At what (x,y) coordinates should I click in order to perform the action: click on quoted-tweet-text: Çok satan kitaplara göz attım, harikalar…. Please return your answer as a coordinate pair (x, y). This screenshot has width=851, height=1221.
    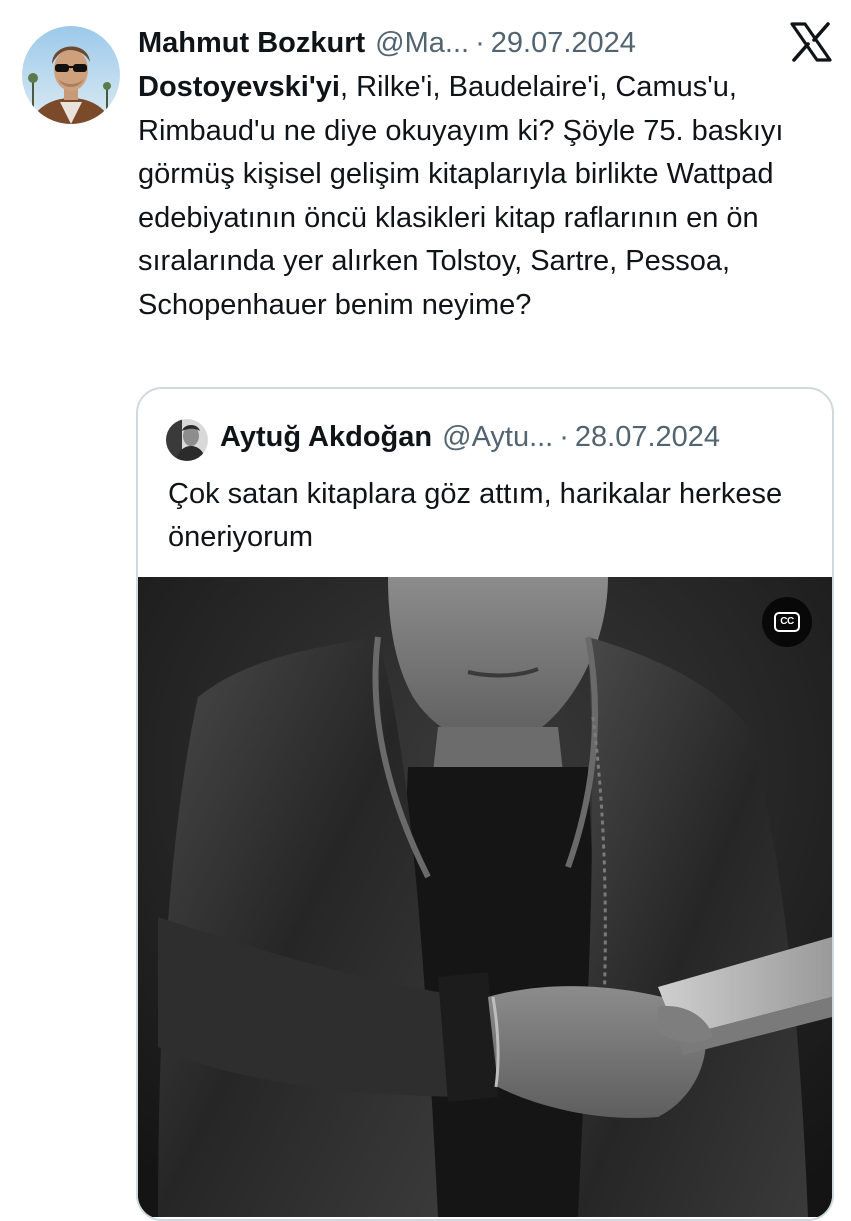
    Looking at the image, I should click on (475, 515).